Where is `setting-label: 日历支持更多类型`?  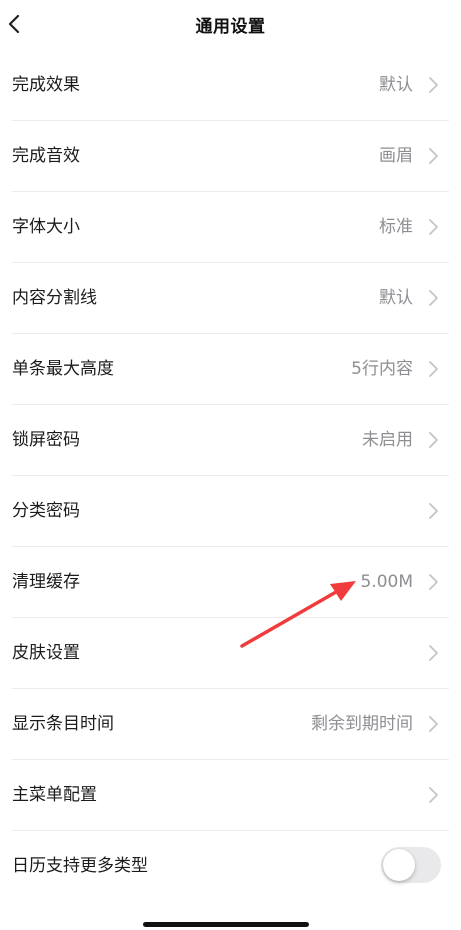 setting-label: 日历支持更多类型 is located at coordinates (80, 866).